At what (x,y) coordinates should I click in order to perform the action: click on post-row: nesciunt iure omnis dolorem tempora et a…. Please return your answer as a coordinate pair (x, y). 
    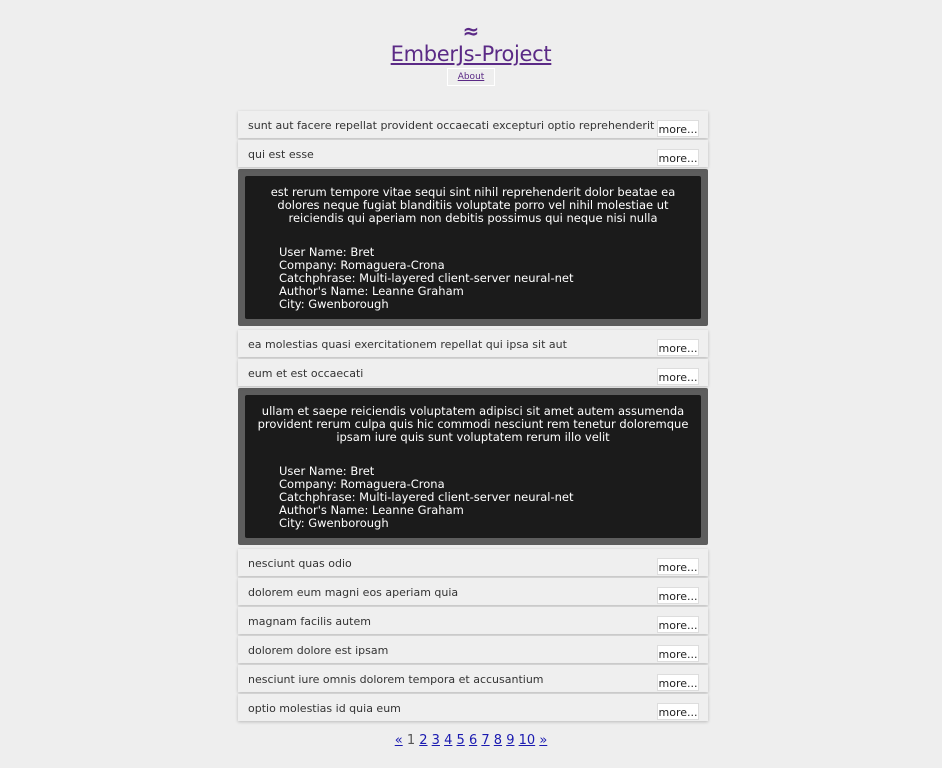
    Looking at the image, I should click on (473, 678).